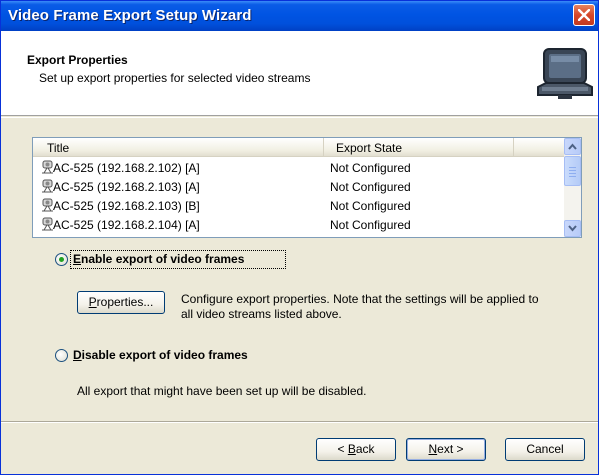 The width and height of the screenshot is (599, 475). Describe the element at coordinates (545, 449) in the screenshot. I see `cancel-button: Cancel` at that location.